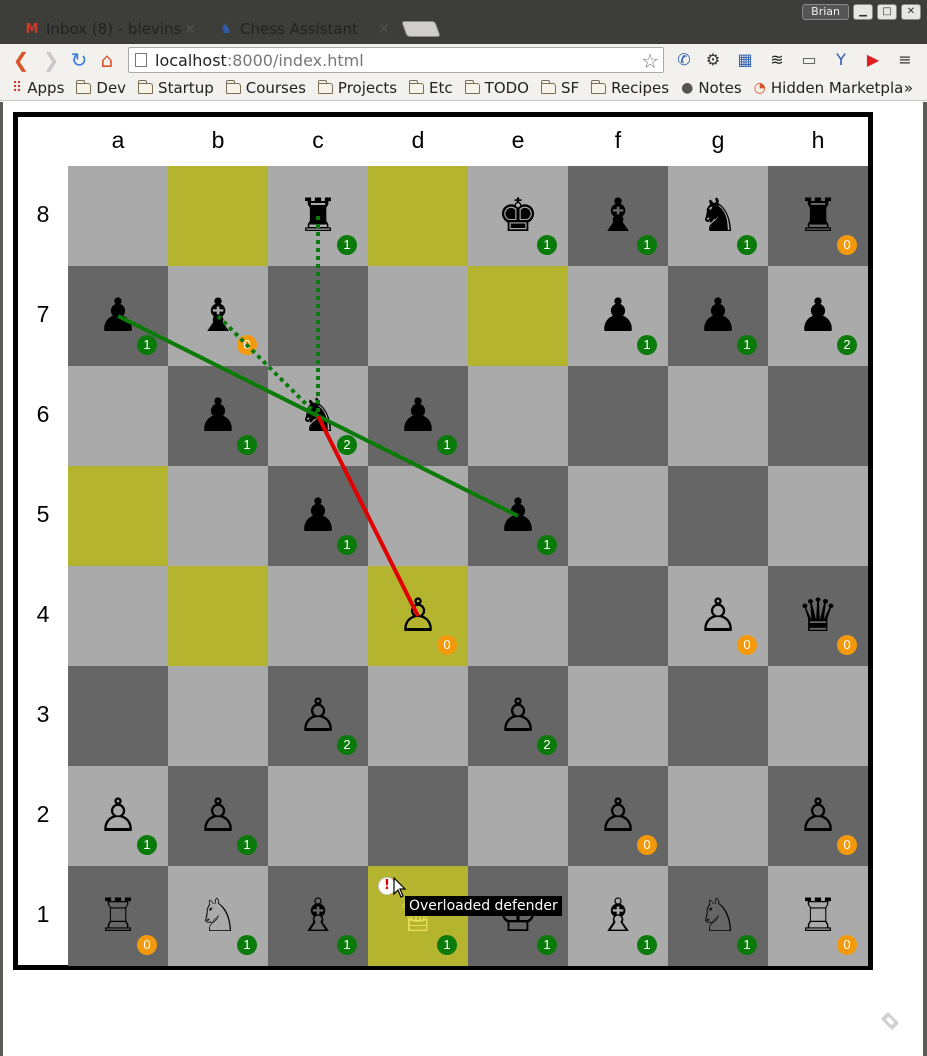 The width and height of the screenshot is (927, 1056). I want to click on square-a8, so click(118, 216).